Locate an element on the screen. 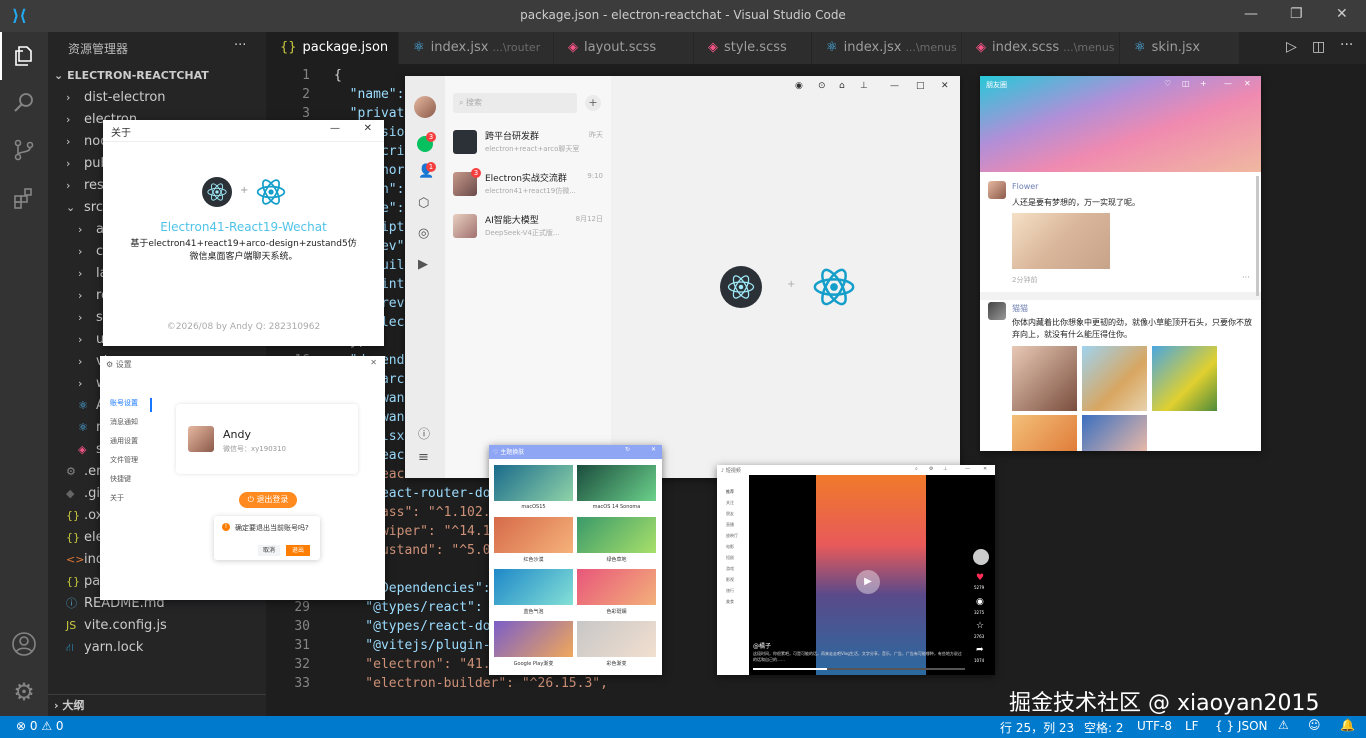 The image size is (1366, 738). source-control-icon is located at coordinates (24, 150).